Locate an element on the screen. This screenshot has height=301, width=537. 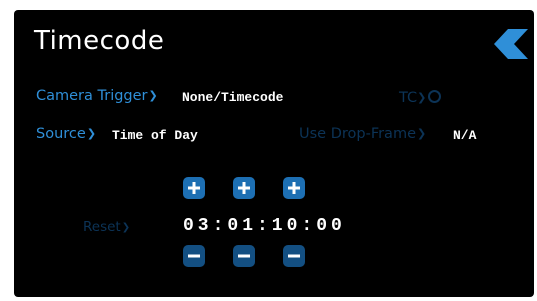
seconds-increment-button is located at coordinates (294, 188).